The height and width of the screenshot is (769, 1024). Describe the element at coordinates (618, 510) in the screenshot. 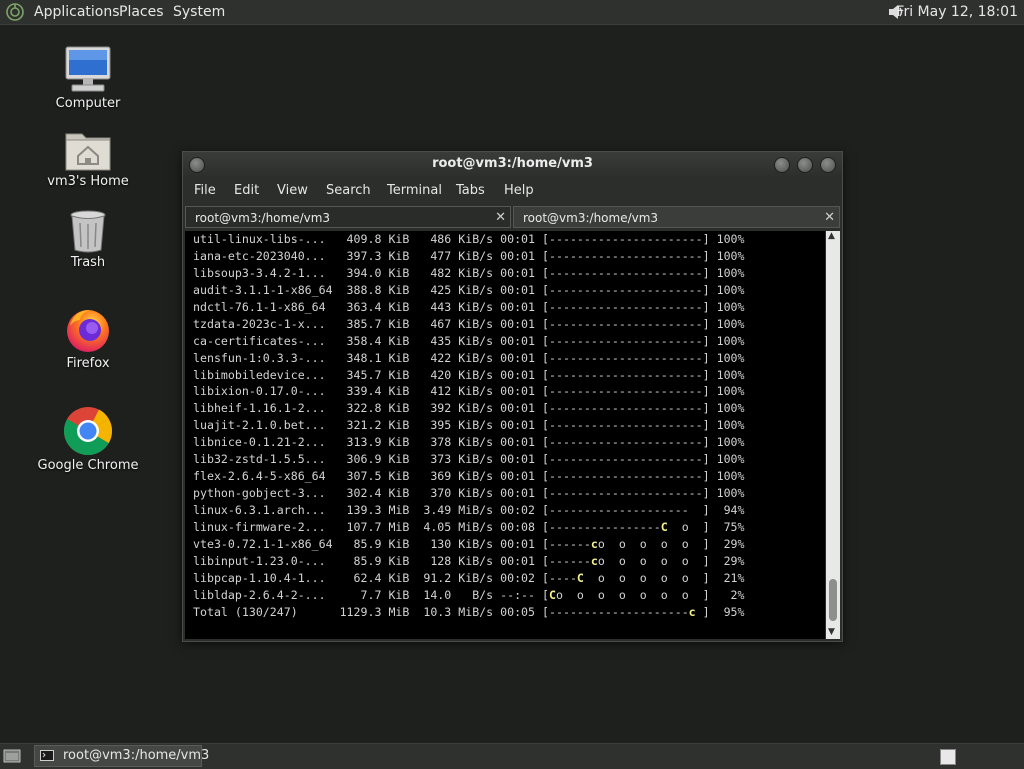

I see `progress-bar-text: --------------------` at that location.